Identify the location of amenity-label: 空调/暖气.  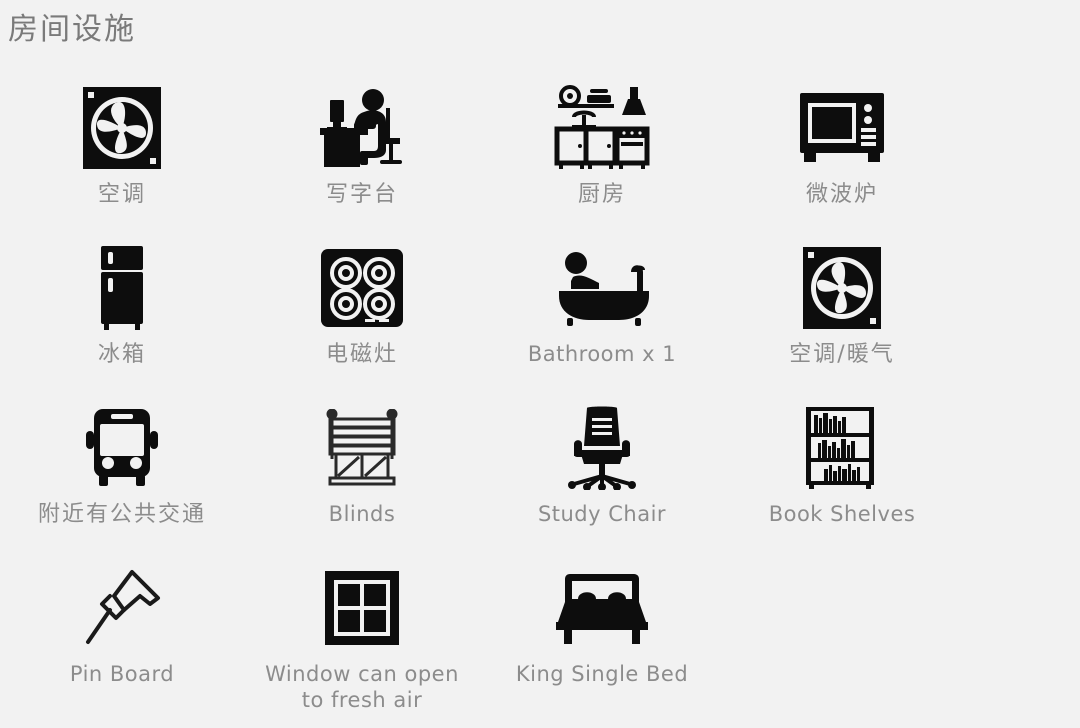
(842, 354).